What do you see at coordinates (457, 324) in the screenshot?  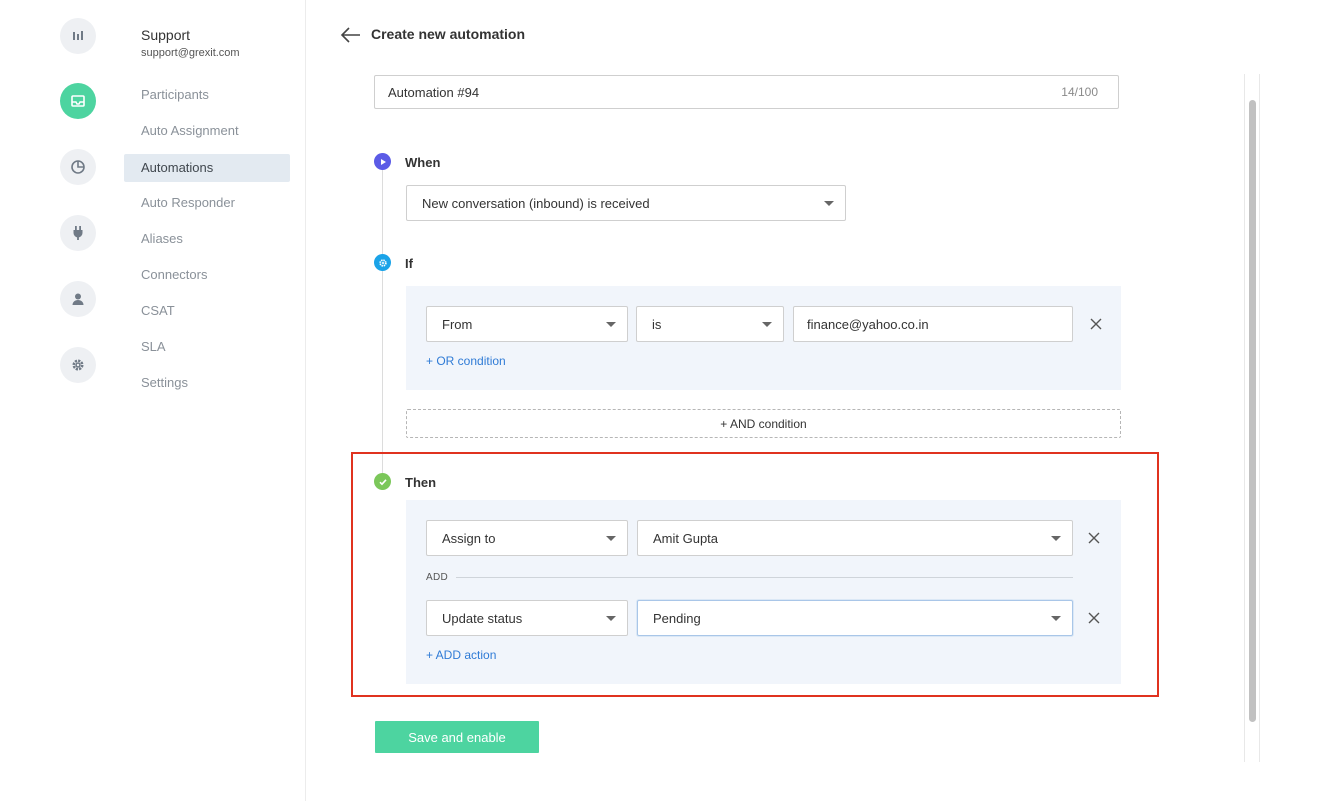 I see `condition-field-value: From` at bounding box center [457, 324].